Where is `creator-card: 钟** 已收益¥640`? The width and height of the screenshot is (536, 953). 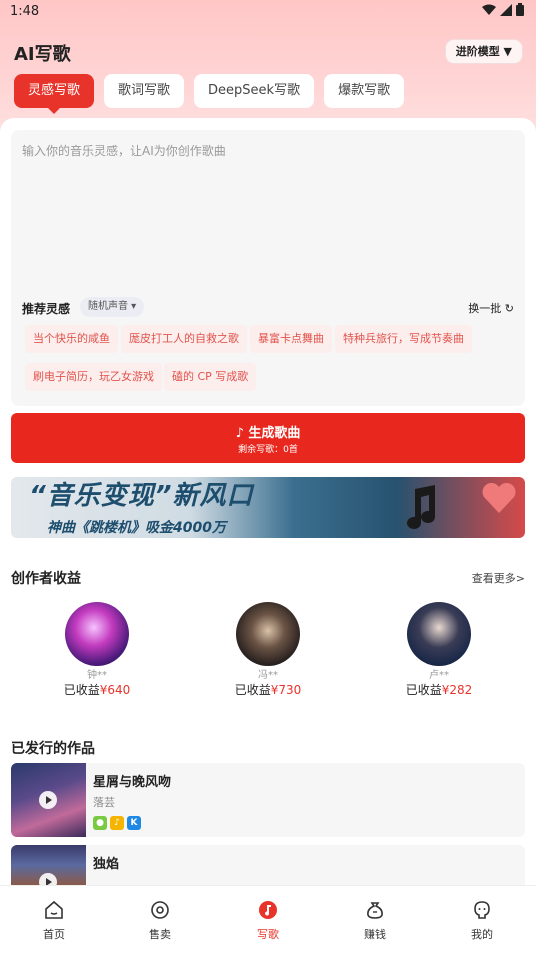
creator-card: 钟** 已收益¥640 is located at coordinates (97, 650).